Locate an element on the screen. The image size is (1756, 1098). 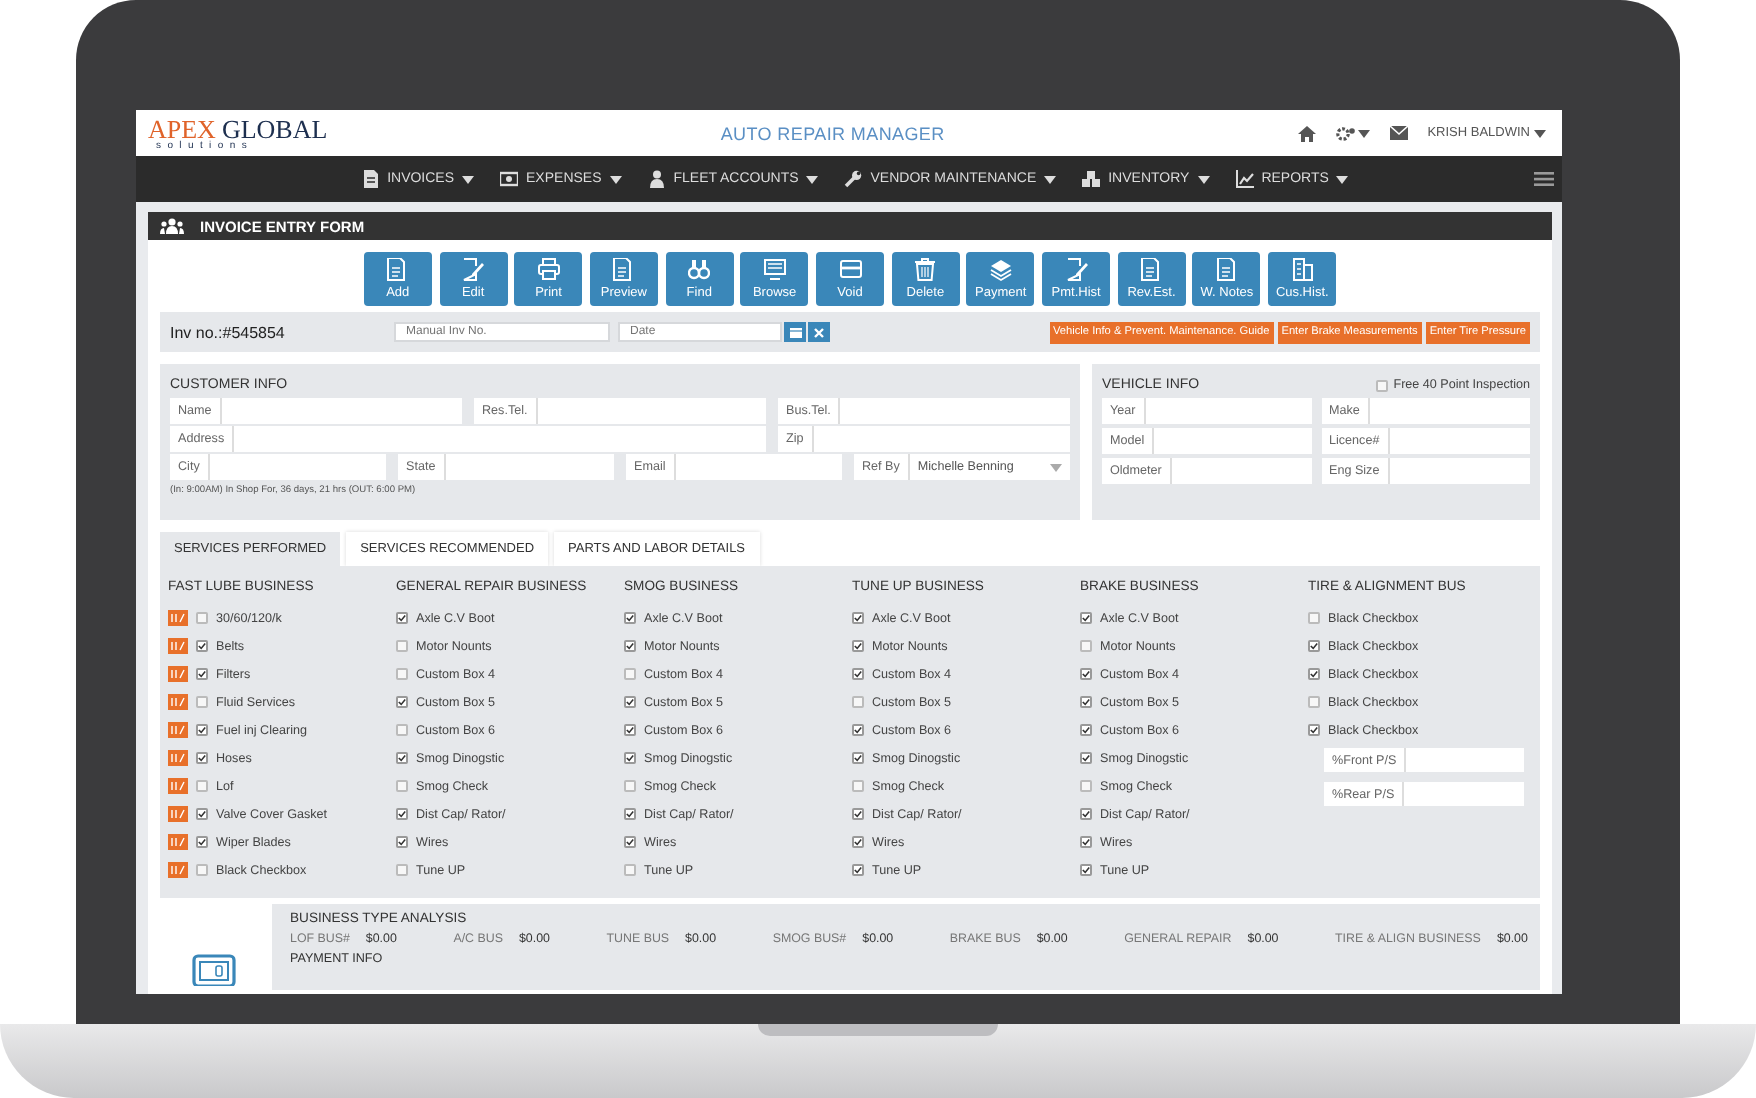
people-icon is located at coordinates (172, 226).